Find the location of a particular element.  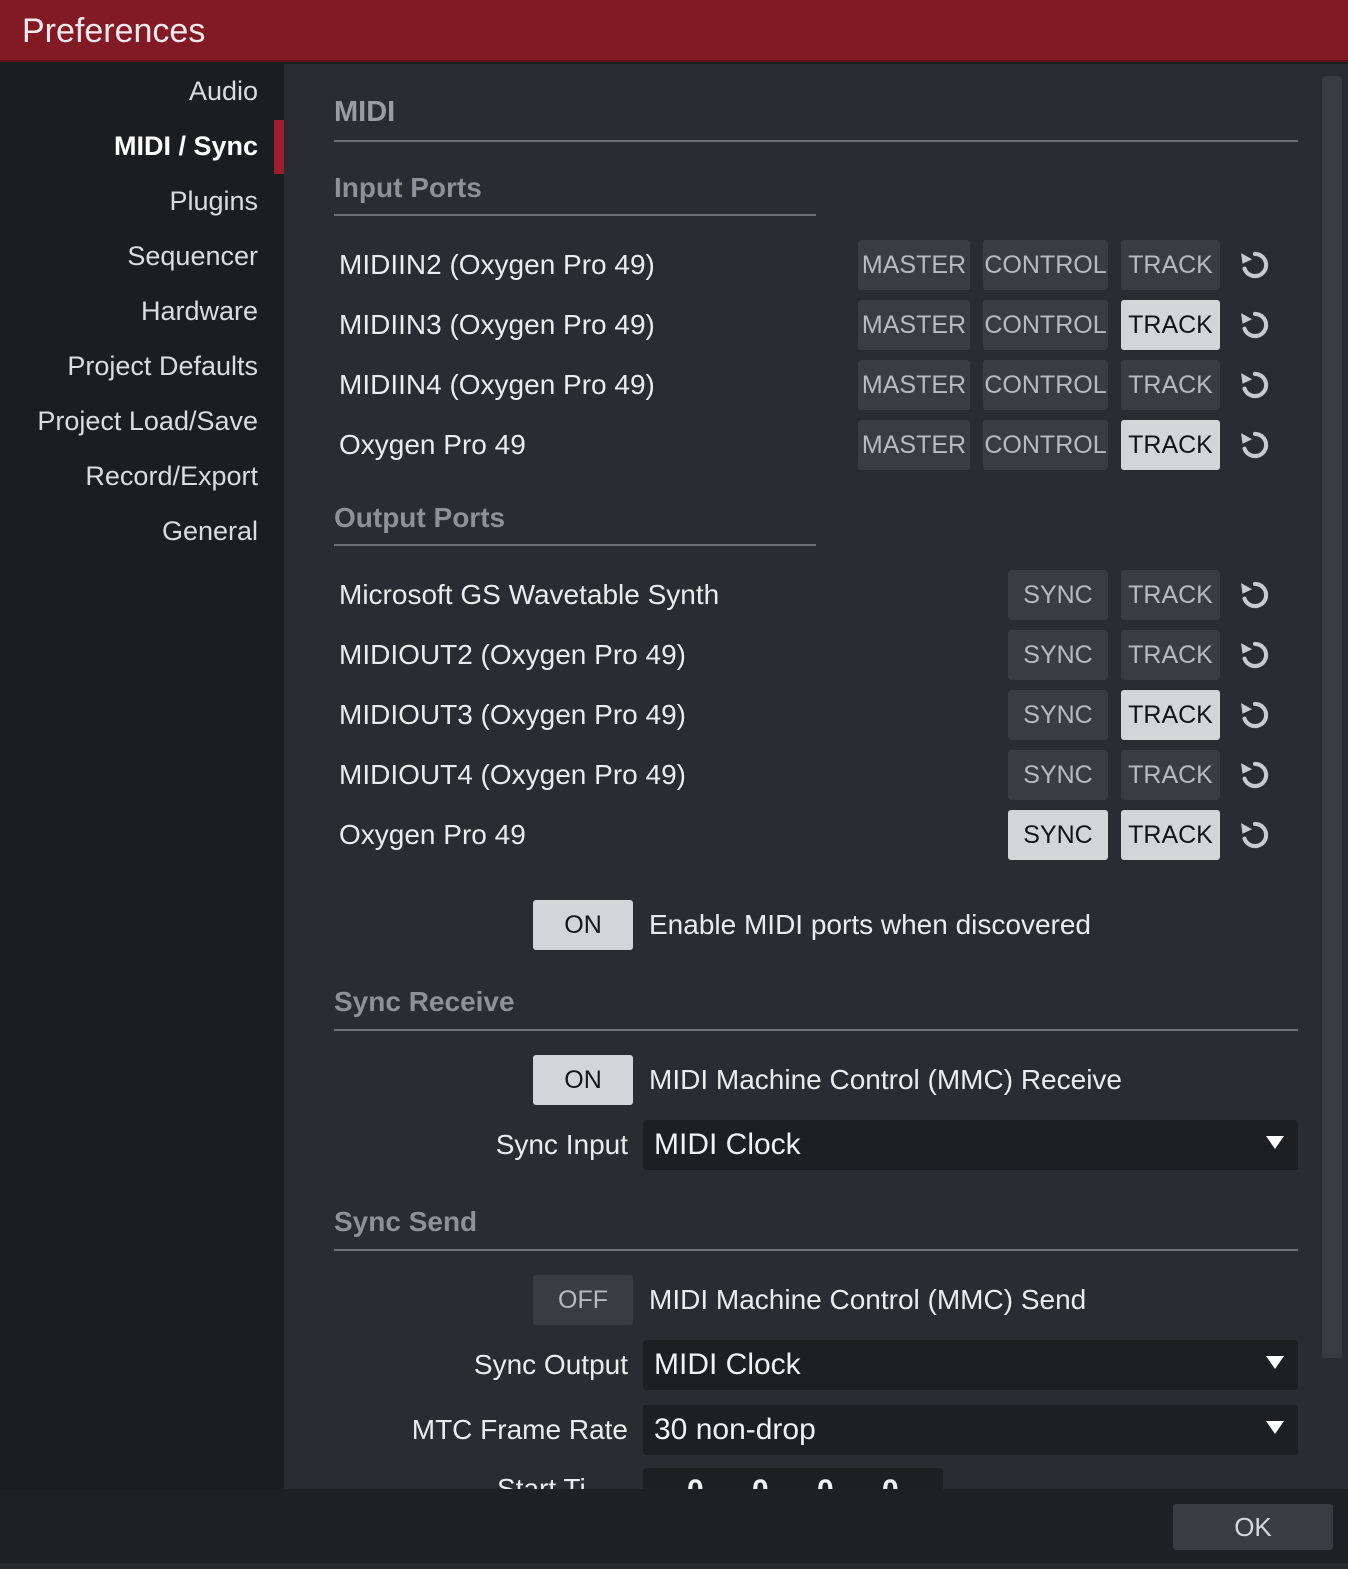

sidebar-item-hardware: Hardware is located at coordinates (199, 311).